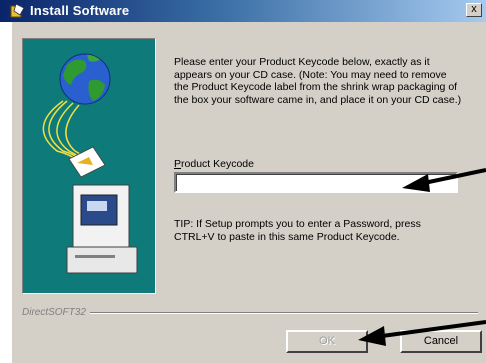  Describe the element at coordinates (327, 341) in the screenshot. I see `ok-button: OK` at that location.